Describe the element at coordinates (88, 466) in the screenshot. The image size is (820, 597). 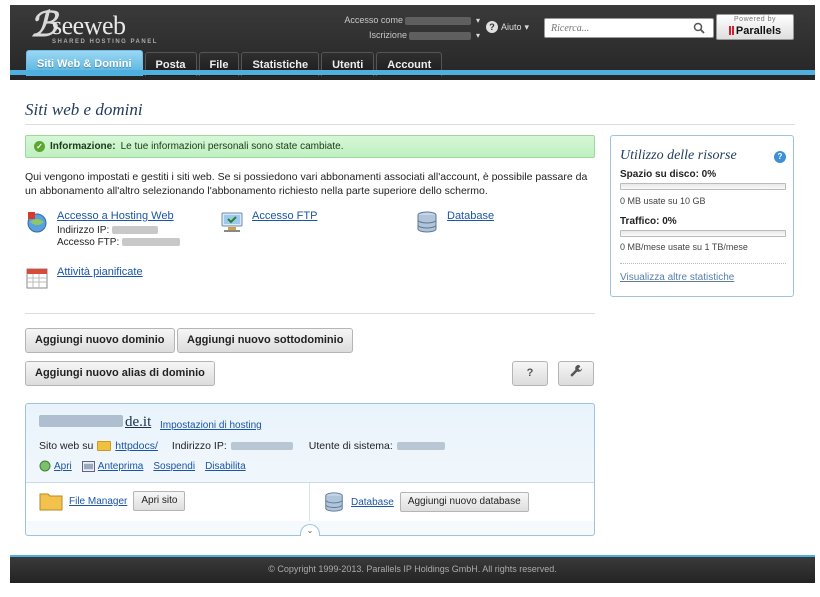
I see `preview-icon` at that location.